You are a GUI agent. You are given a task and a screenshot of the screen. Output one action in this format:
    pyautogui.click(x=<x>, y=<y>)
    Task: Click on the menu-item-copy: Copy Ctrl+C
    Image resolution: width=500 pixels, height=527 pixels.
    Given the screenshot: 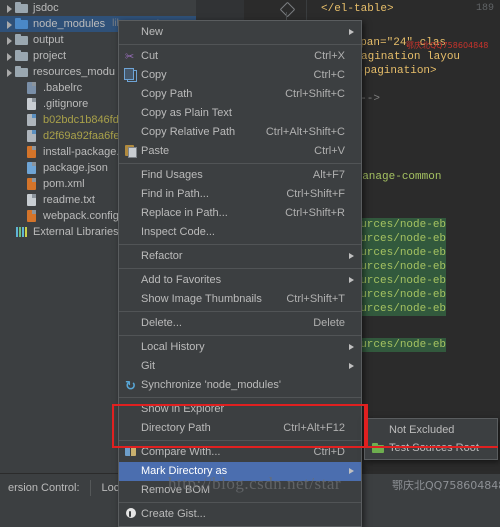 What is the action you would take?
    pyautogui.click(x=240, y=75)
    